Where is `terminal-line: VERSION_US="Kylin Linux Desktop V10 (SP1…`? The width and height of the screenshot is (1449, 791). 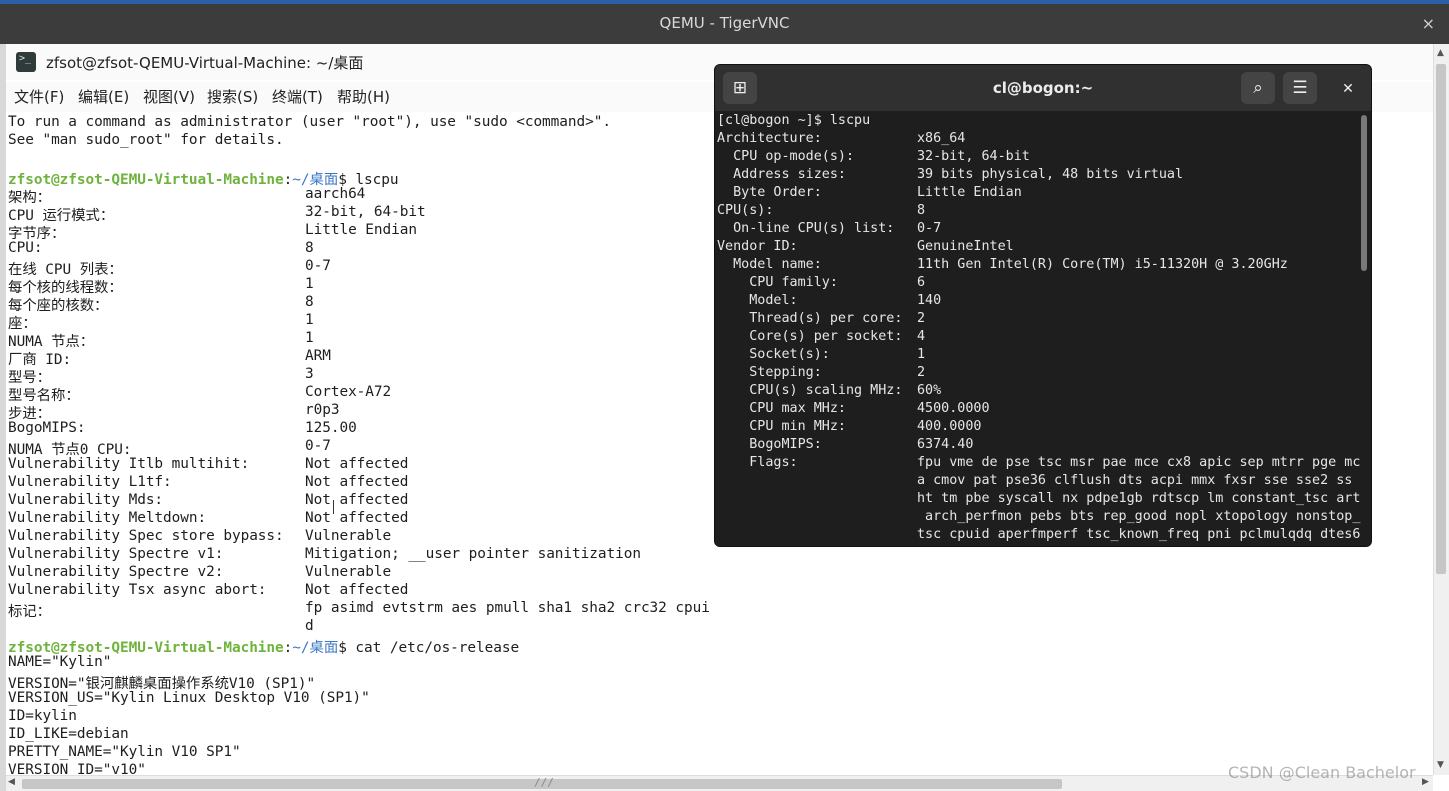
terminal-line: VERSION_US="Kylin Linux Desktop V10 (SP1… is located at coordinates (189, 698).